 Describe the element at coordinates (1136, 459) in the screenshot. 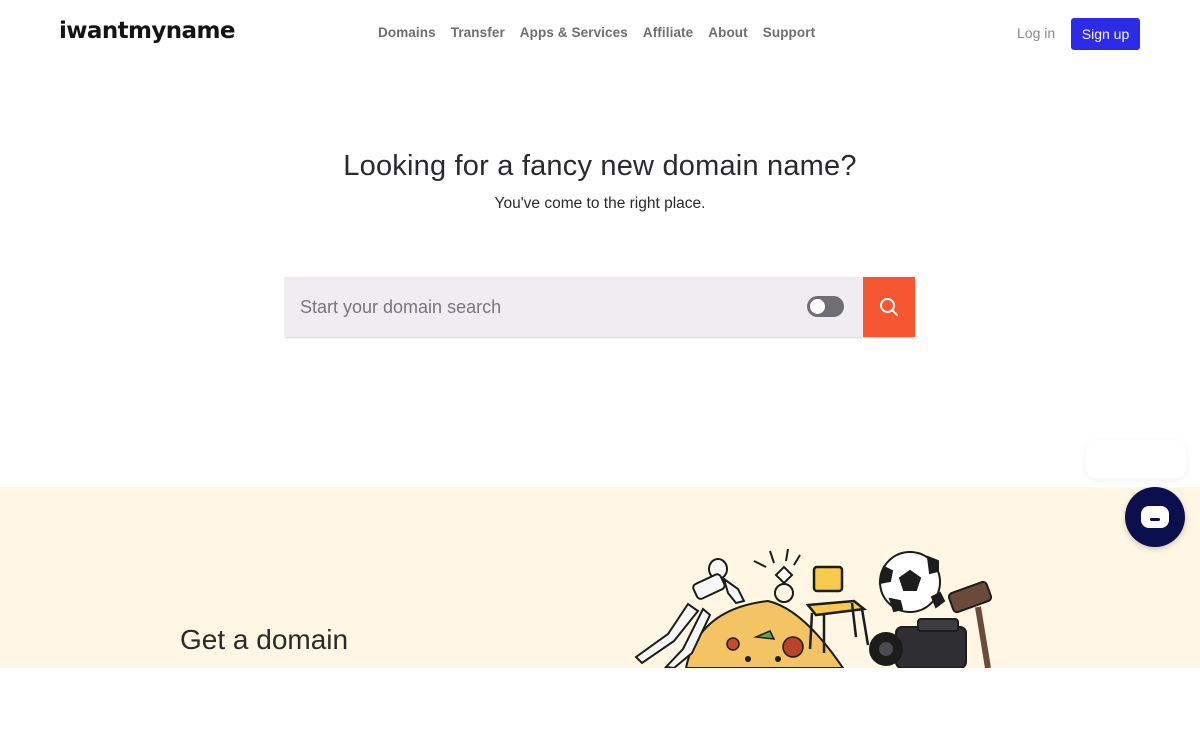

I see `chat-greeting-bubble` at that location.